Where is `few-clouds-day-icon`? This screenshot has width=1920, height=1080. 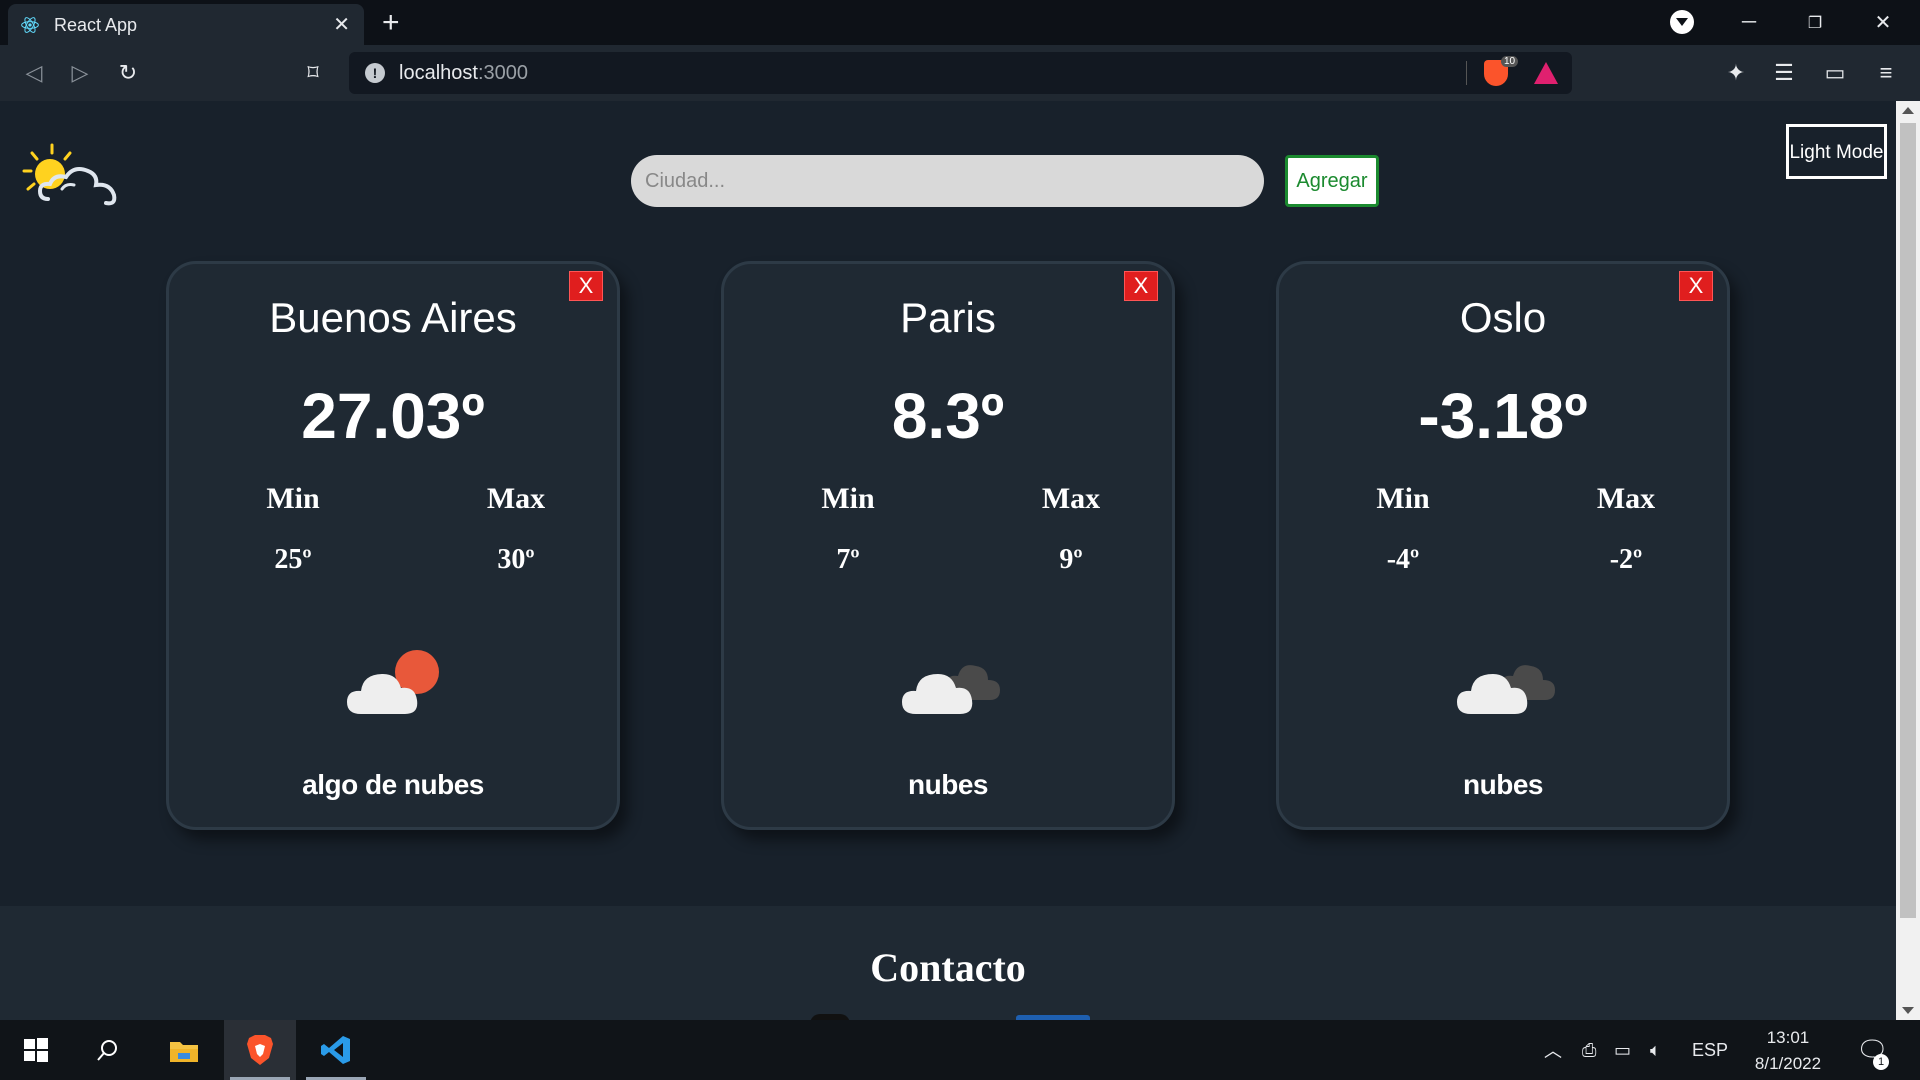 few-clouds-day-icon is located at coordinates (393, 682).